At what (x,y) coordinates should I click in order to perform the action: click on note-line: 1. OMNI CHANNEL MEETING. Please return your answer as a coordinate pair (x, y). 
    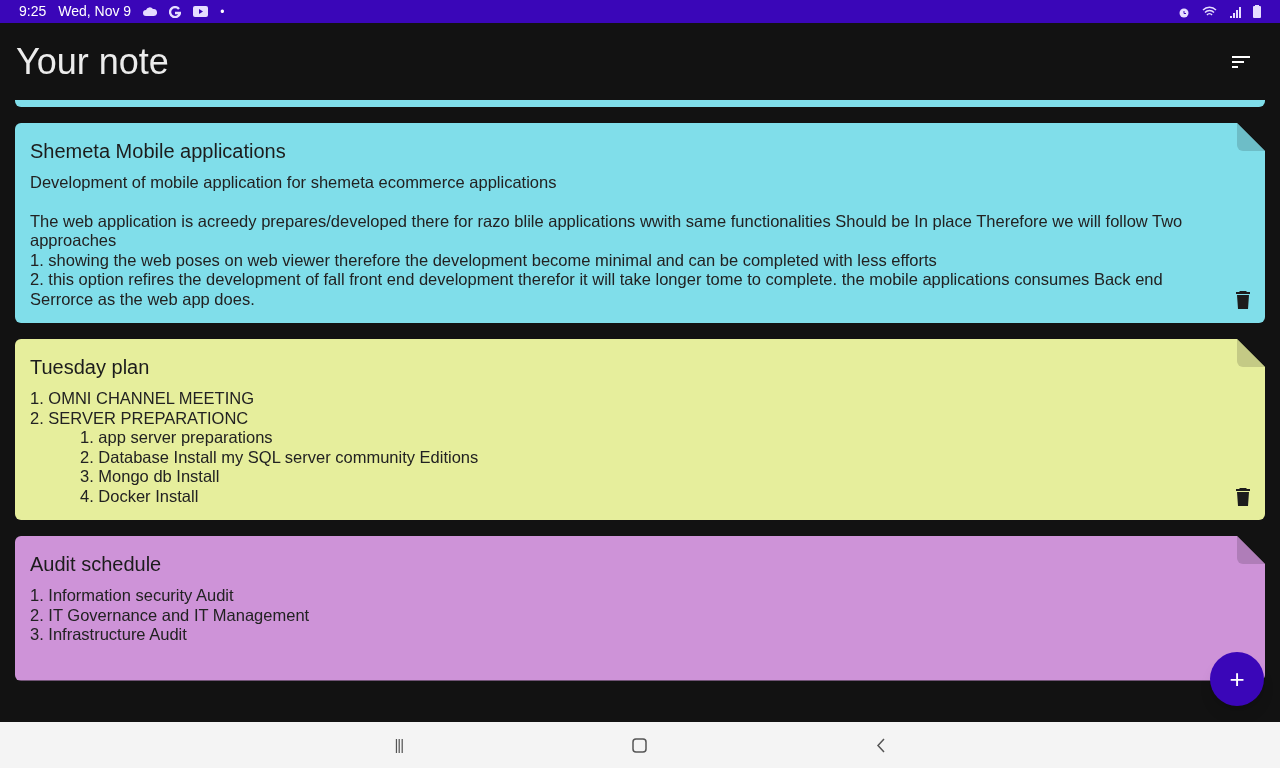
    Looking at the image, I should click on (142, 399).